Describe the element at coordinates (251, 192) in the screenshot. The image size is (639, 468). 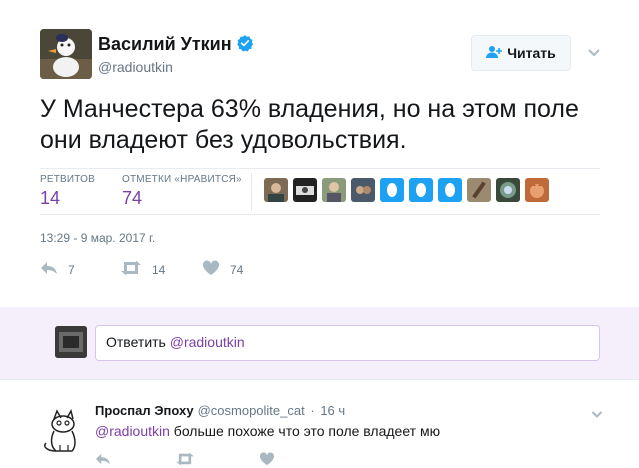
I see `stats-separator` at that location.